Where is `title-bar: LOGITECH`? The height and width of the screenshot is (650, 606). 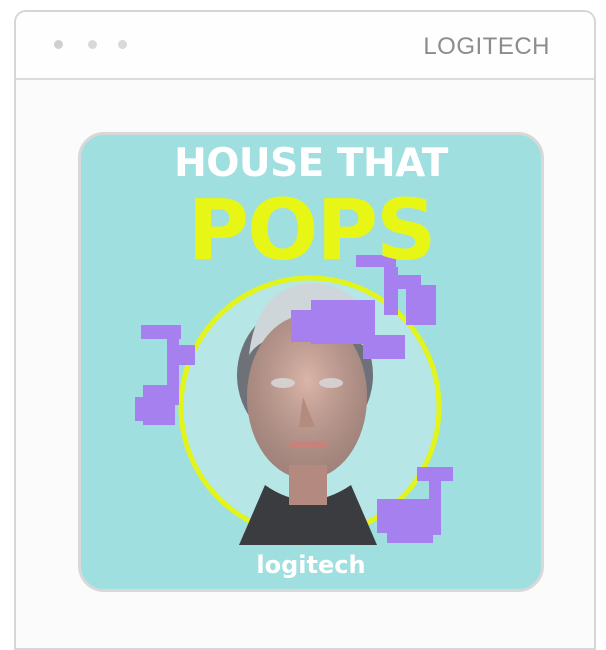 title-bar: LOGITECH is located at coordinates (305, 46).